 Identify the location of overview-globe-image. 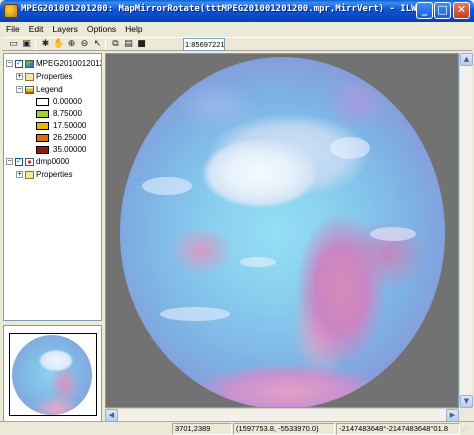
(52, 375).